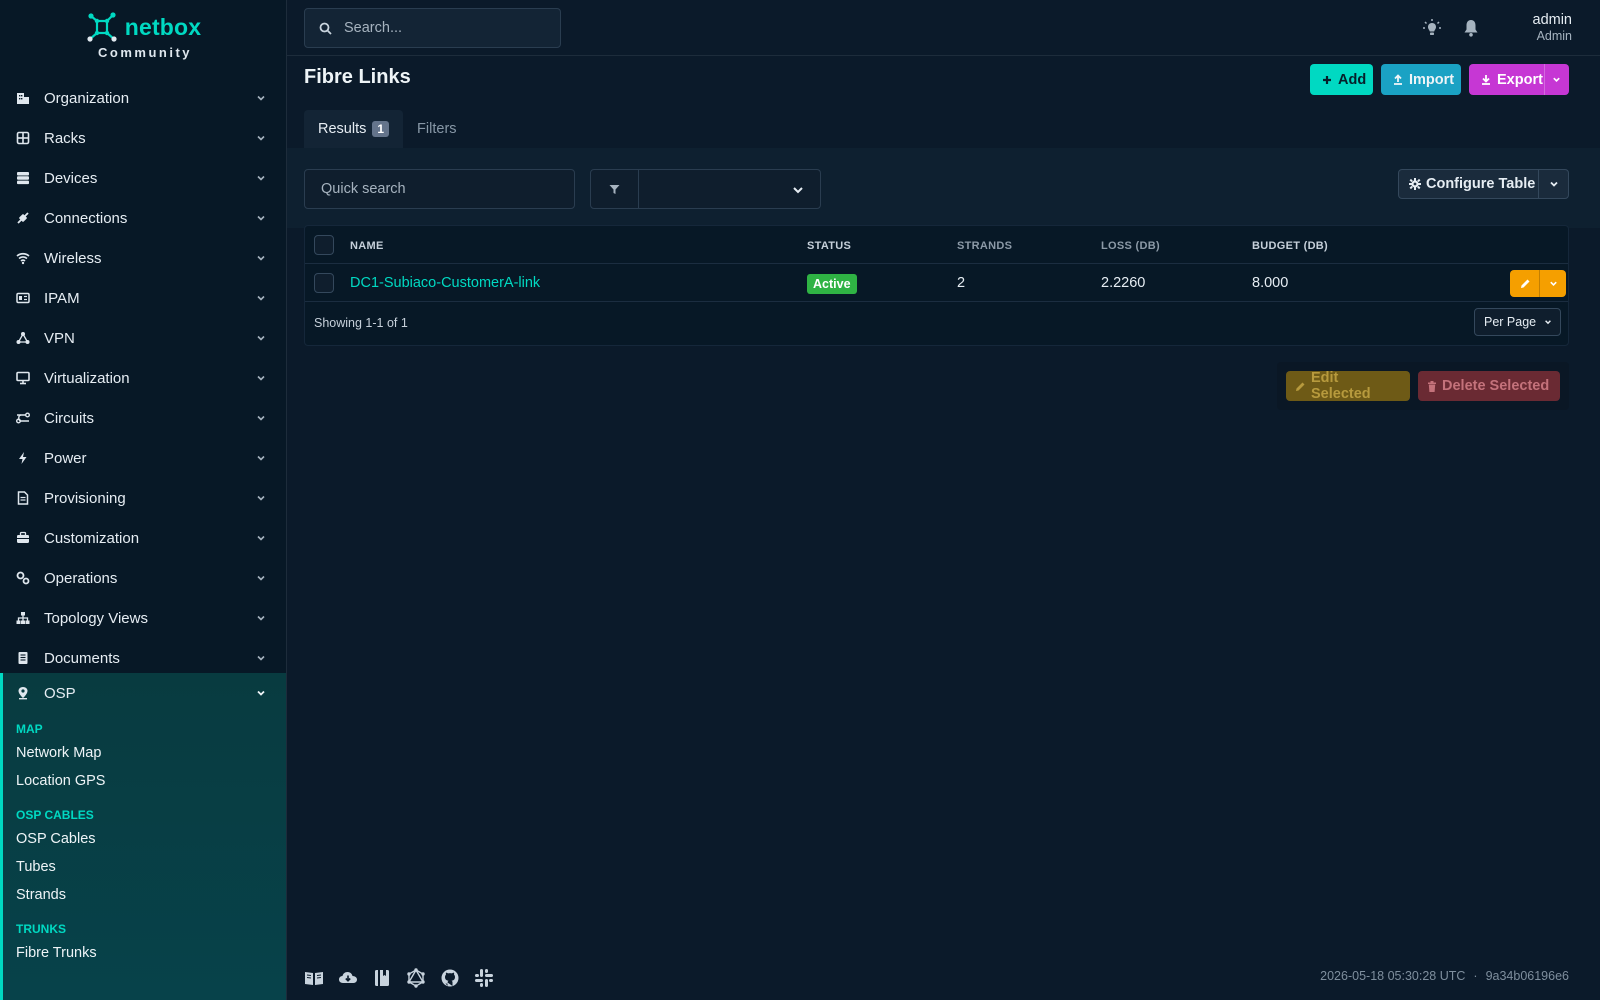 This screenshot has width=1600, height=1000. Describe the element at coordinates (144, 753) in the screenshot. I see `submenu-link-network-map: Network Map` at that location.